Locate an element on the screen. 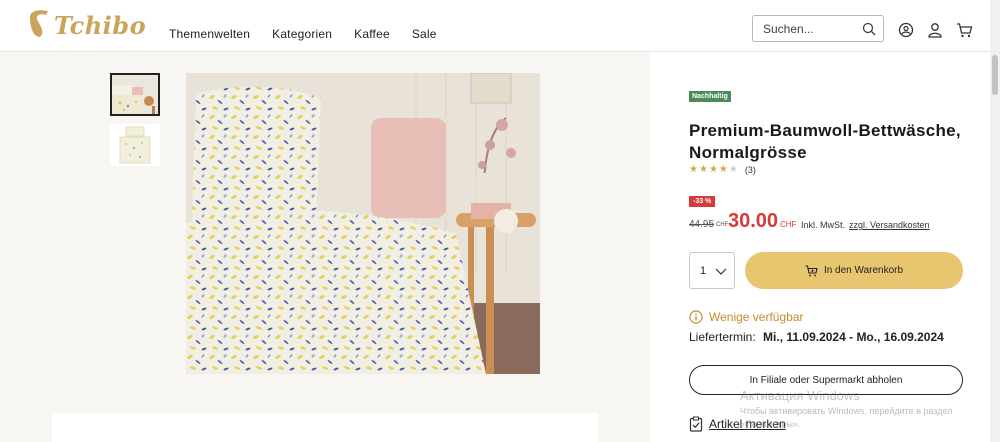  nav-item-themenwelten: Themenwelten is located at coordinates (209, 34).